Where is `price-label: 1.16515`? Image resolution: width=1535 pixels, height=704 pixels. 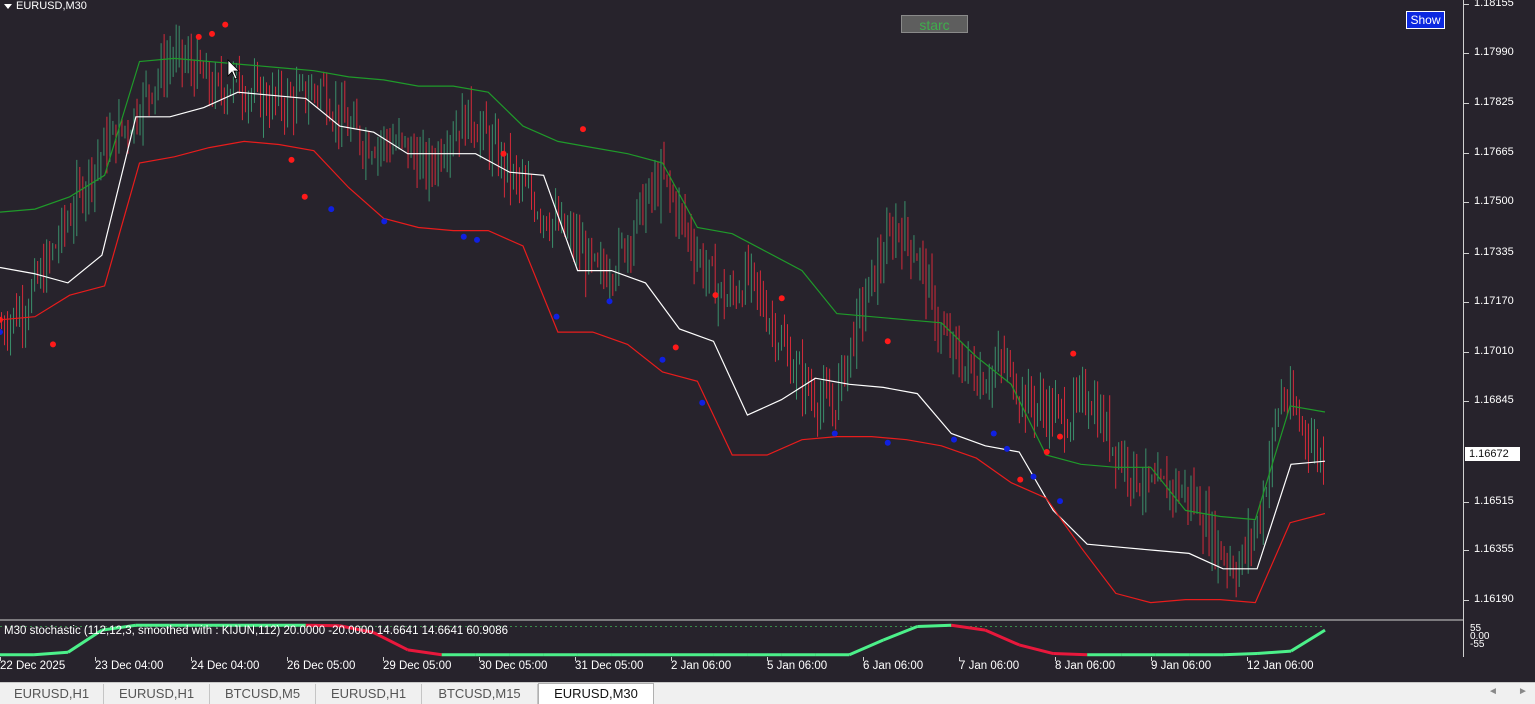
price-label: 1.16515 is located at coordinates (1494, 501).